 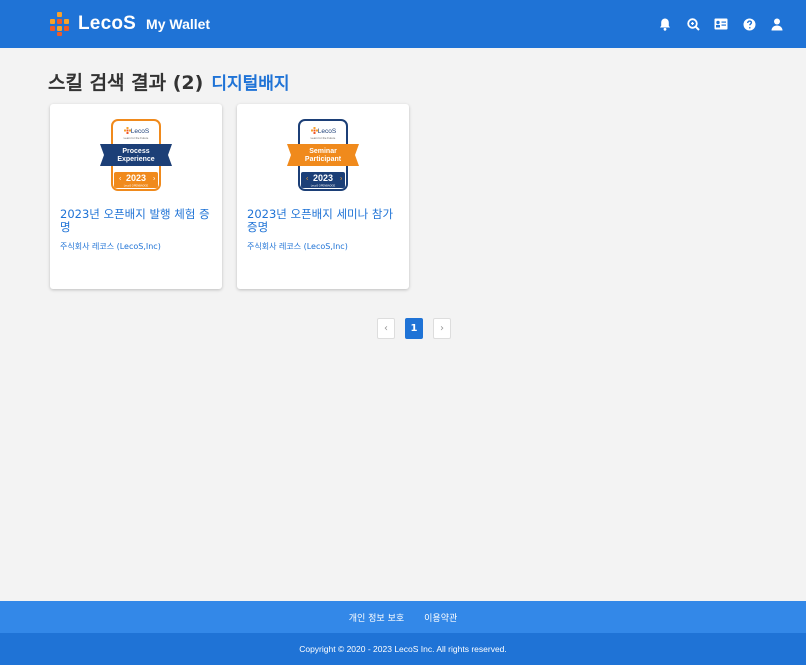 I want to click on badge-banner-line2: Participant, so click(x=323, y=159).